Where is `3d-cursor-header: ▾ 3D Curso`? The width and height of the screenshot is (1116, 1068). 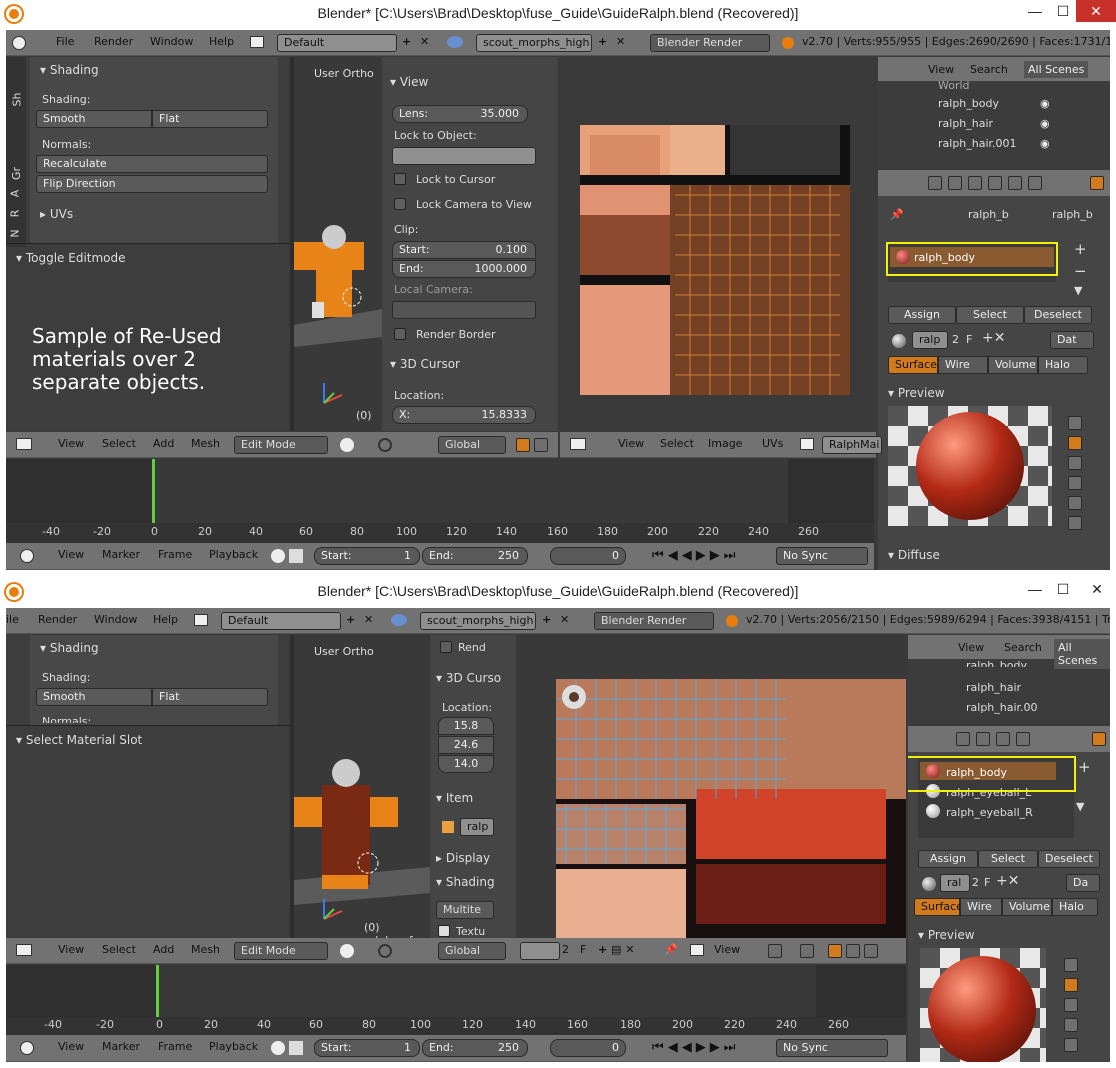
3d-cursor-header: ▾ 3D Curso is located at coordinates (468, 678).